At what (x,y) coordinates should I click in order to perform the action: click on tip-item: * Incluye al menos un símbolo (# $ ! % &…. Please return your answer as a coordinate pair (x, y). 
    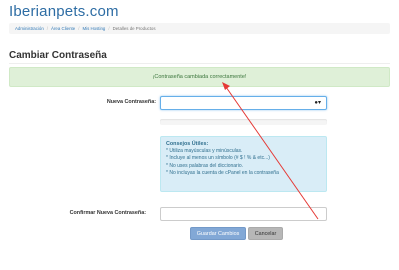
    Looking at the image, I should click on (218, 158).